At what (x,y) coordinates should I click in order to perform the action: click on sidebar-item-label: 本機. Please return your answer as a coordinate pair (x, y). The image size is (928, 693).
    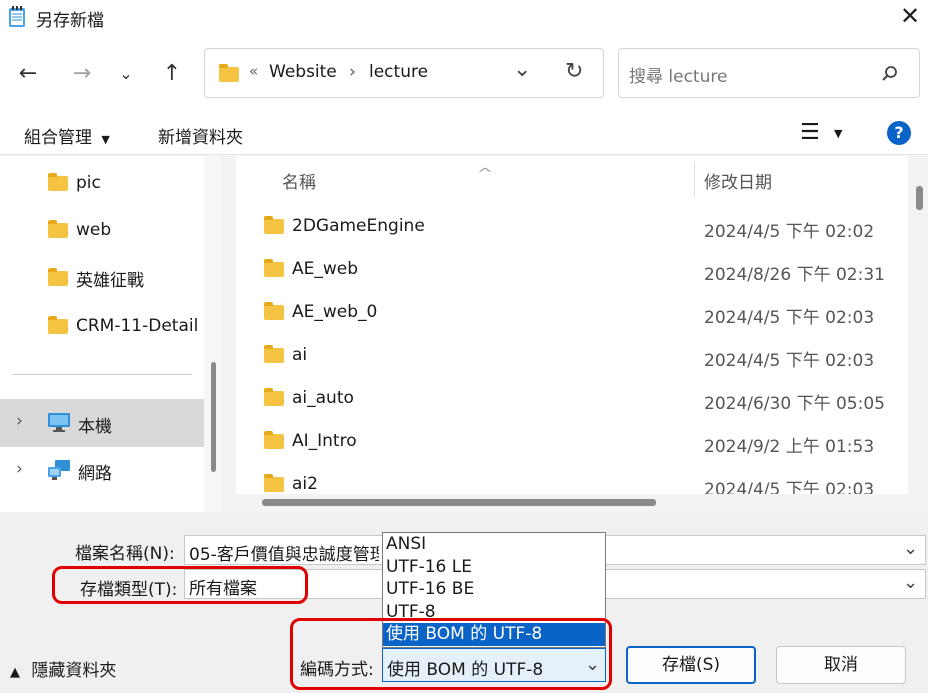
    Looking at the image, I should click on (95, 427).